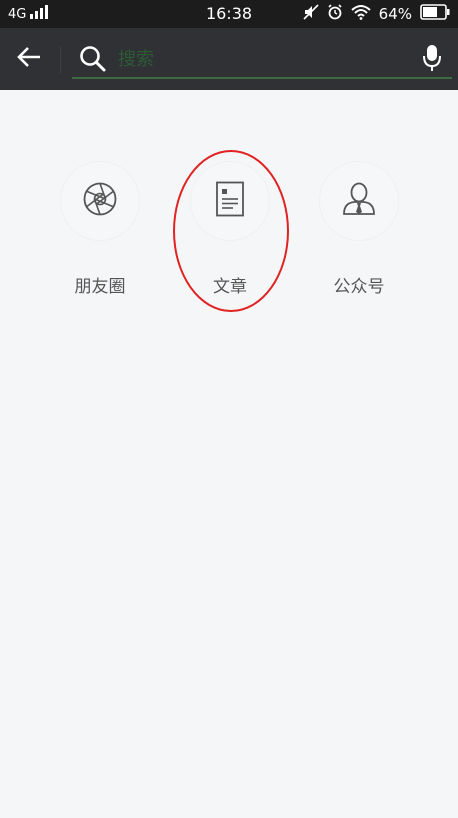  I want to click on article-icon, so click(230, 201).